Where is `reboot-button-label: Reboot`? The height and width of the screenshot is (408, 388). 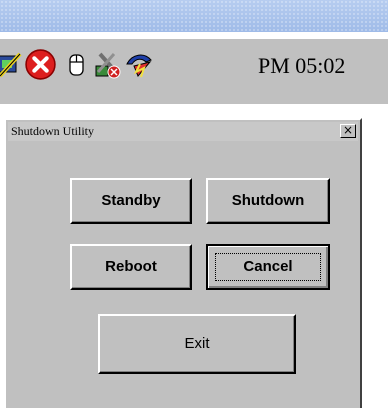
reboot-button-label: Reboot is located at coordinates (131, 266).